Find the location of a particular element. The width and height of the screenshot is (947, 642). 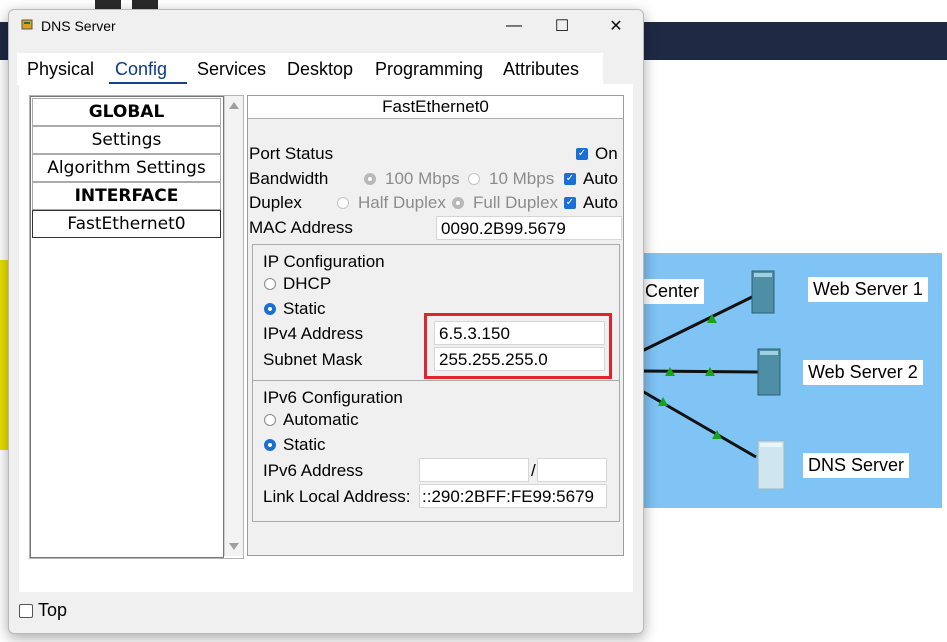

full-duplex-radio is located at coordinates (458, 203).